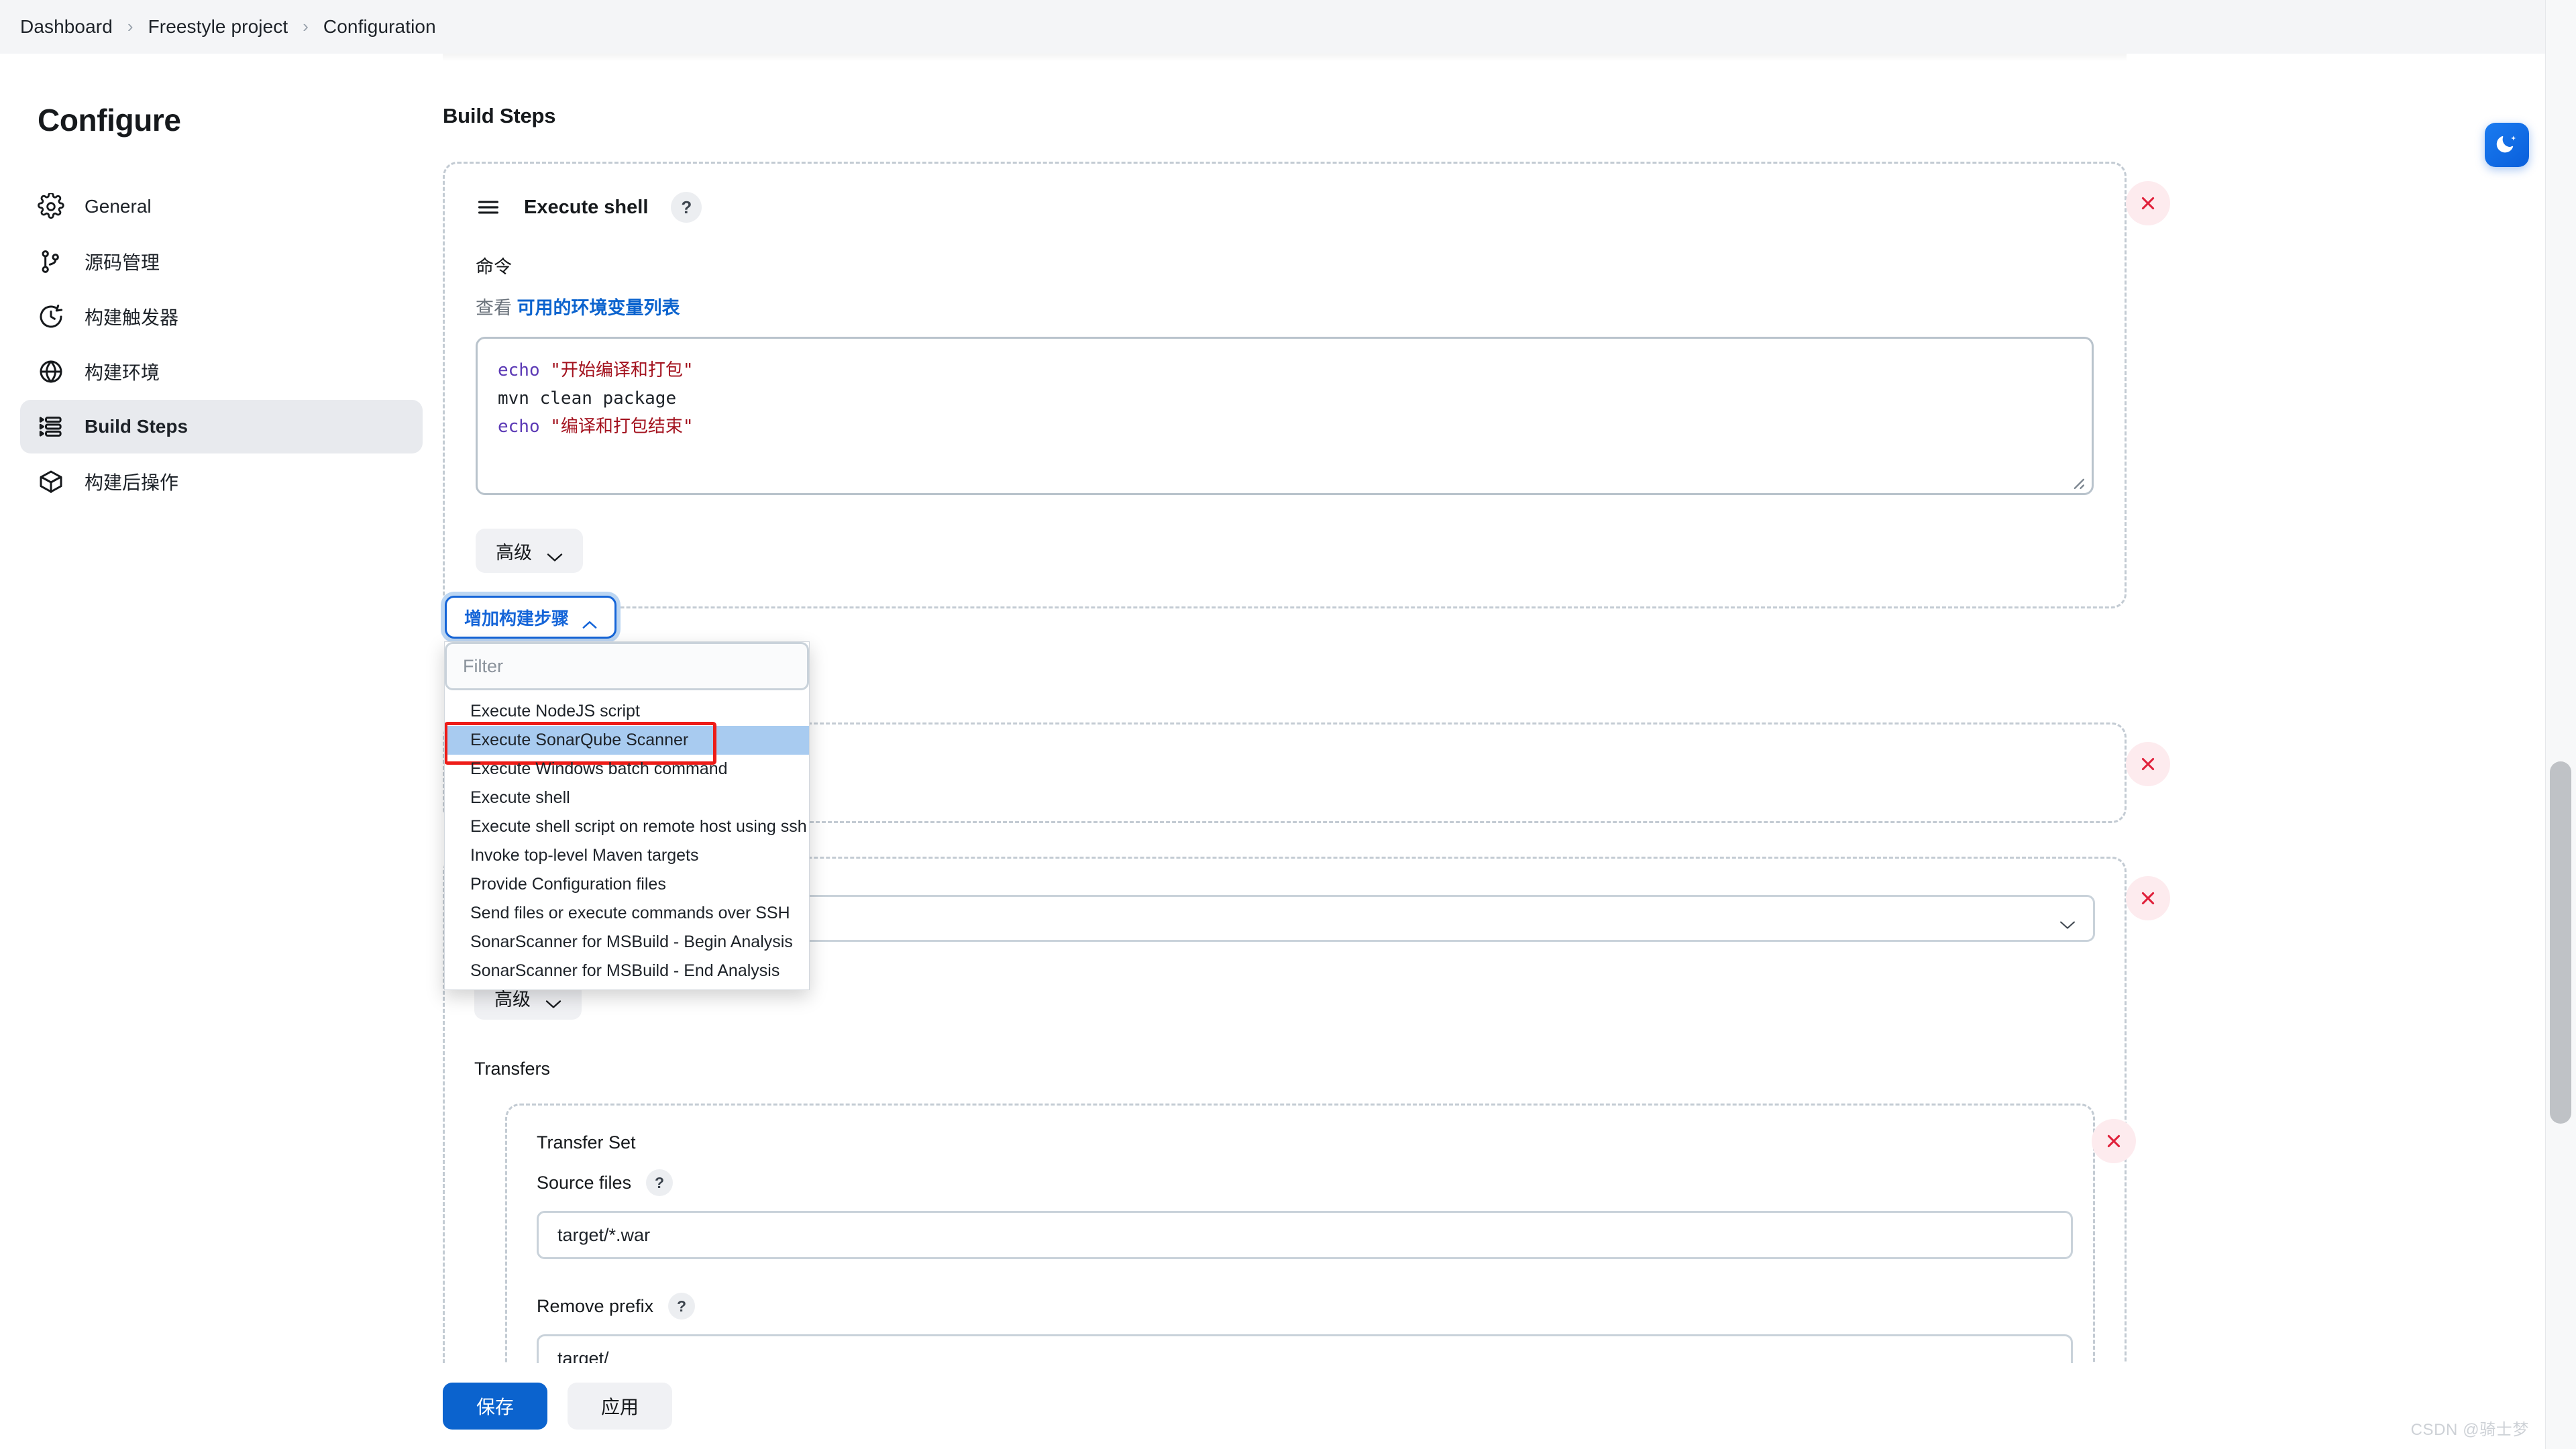 The image size is (2576, 1449). What do you see at coordinates (627, 971) in the screenshot?
I see `menu-item: SonarScanner for MSBuild - End Analysis` at bounding box center [627, 971].